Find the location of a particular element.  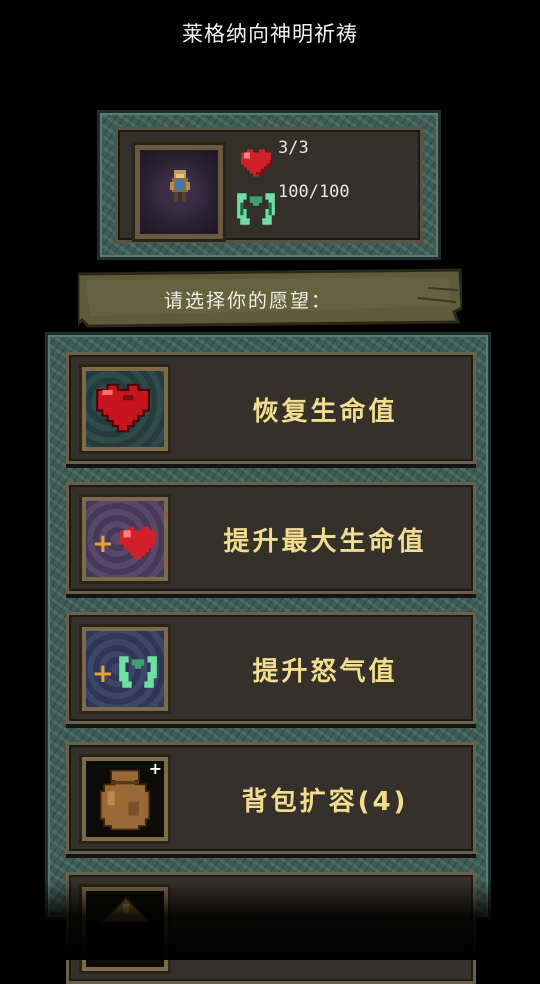

option-restore-health: 恢复生命值 is located at coordinates (271, 408).